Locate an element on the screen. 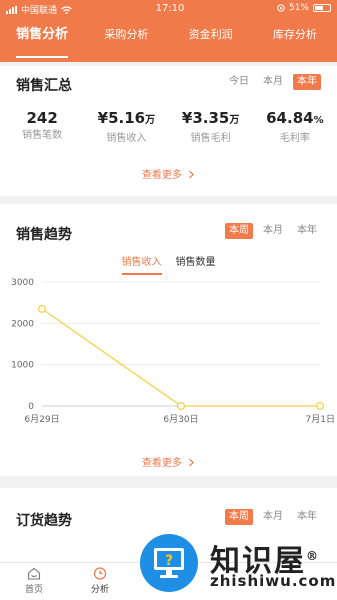 This screenshot has height=600, width=337. x-tick-label: 6月29日 is located at coordinates (41, 419).